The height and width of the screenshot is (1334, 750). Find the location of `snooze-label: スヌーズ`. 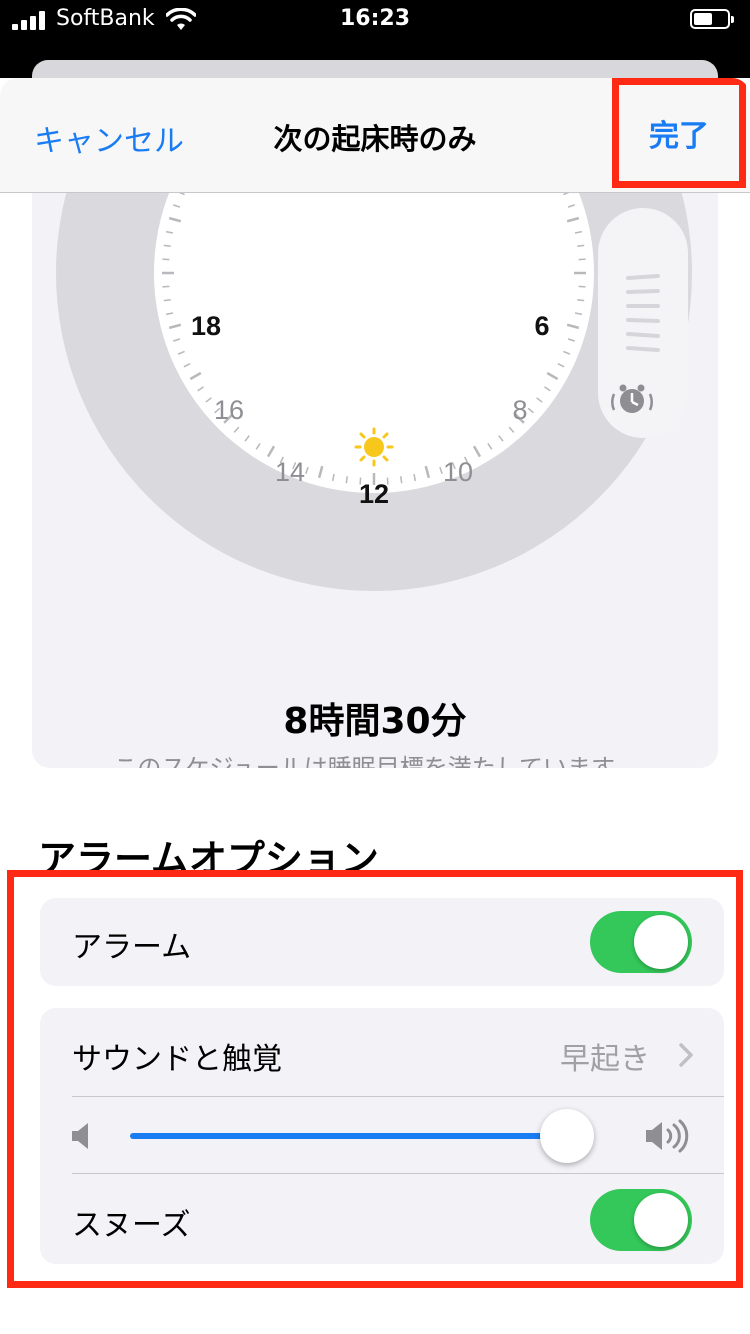

snooze-label: スヌーズ is located at coordinates (131, 1225).